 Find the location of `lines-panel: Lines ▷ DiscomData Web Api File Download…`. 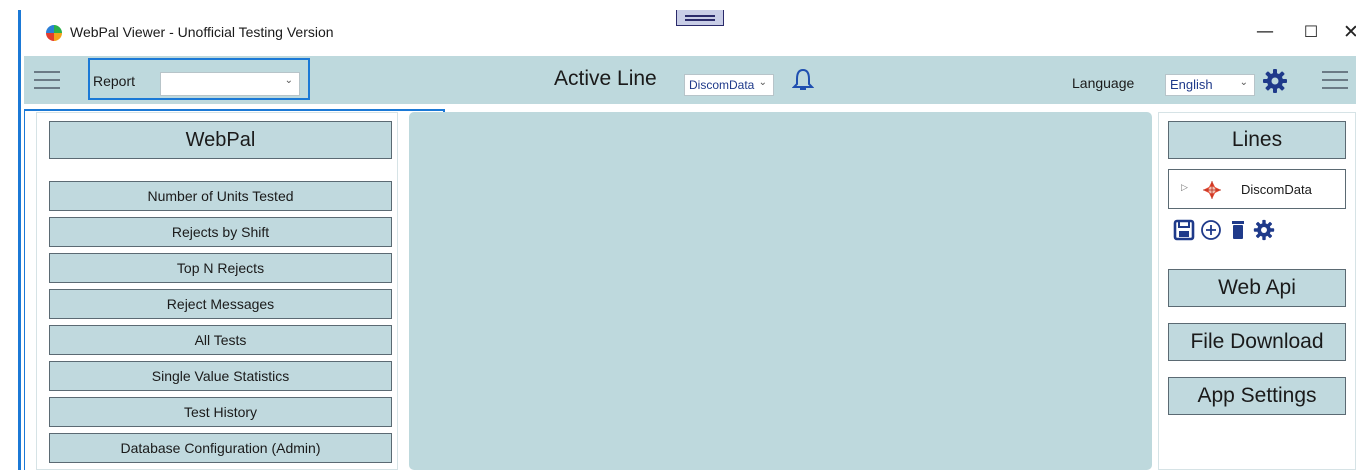

lines-panel: Lines ▷ DiscomData Web Api File Download… is located at coordinates (1257, 291).